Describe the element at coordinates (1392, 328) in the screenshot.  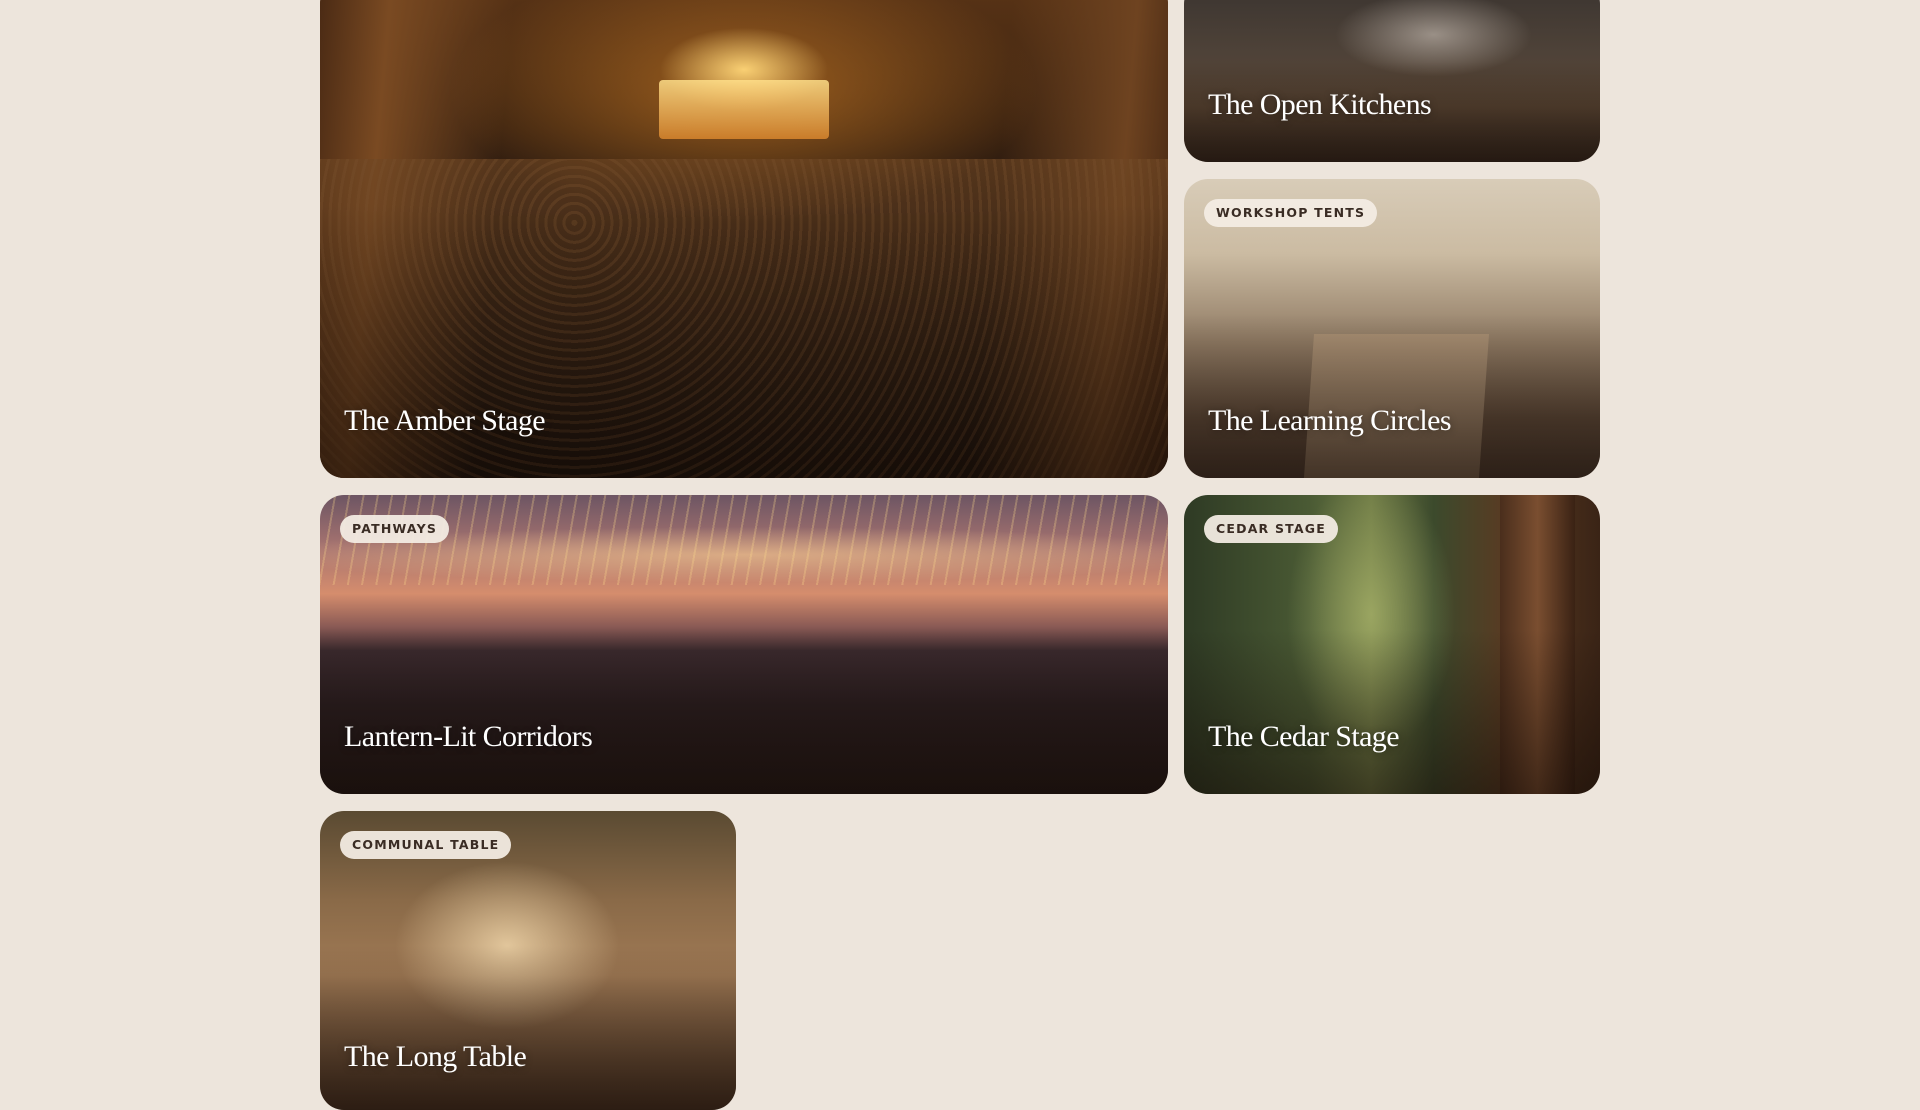
I see `venue-card-learning-circles: WORKSHOP TENTS The Learning Circles` at that location.